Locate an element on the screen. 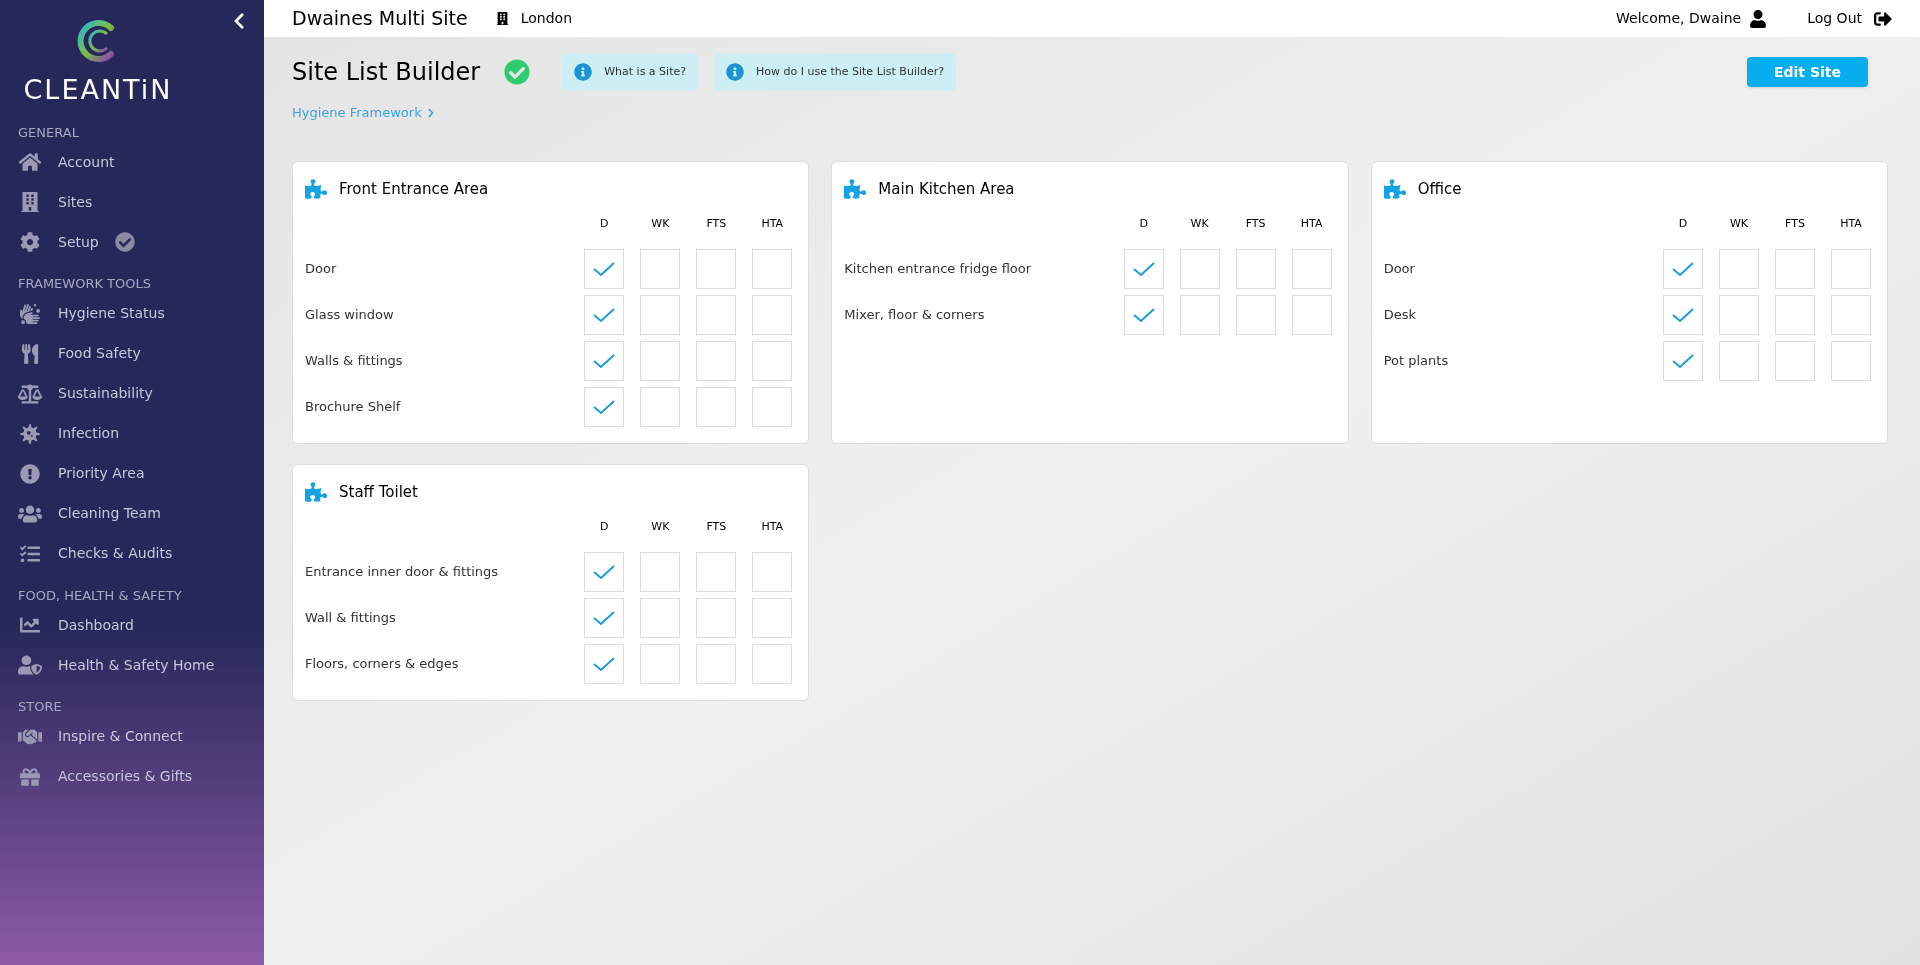 This screenshot has height=965, width=1920. section-heading: STORE is located at coordinates (40, 707).